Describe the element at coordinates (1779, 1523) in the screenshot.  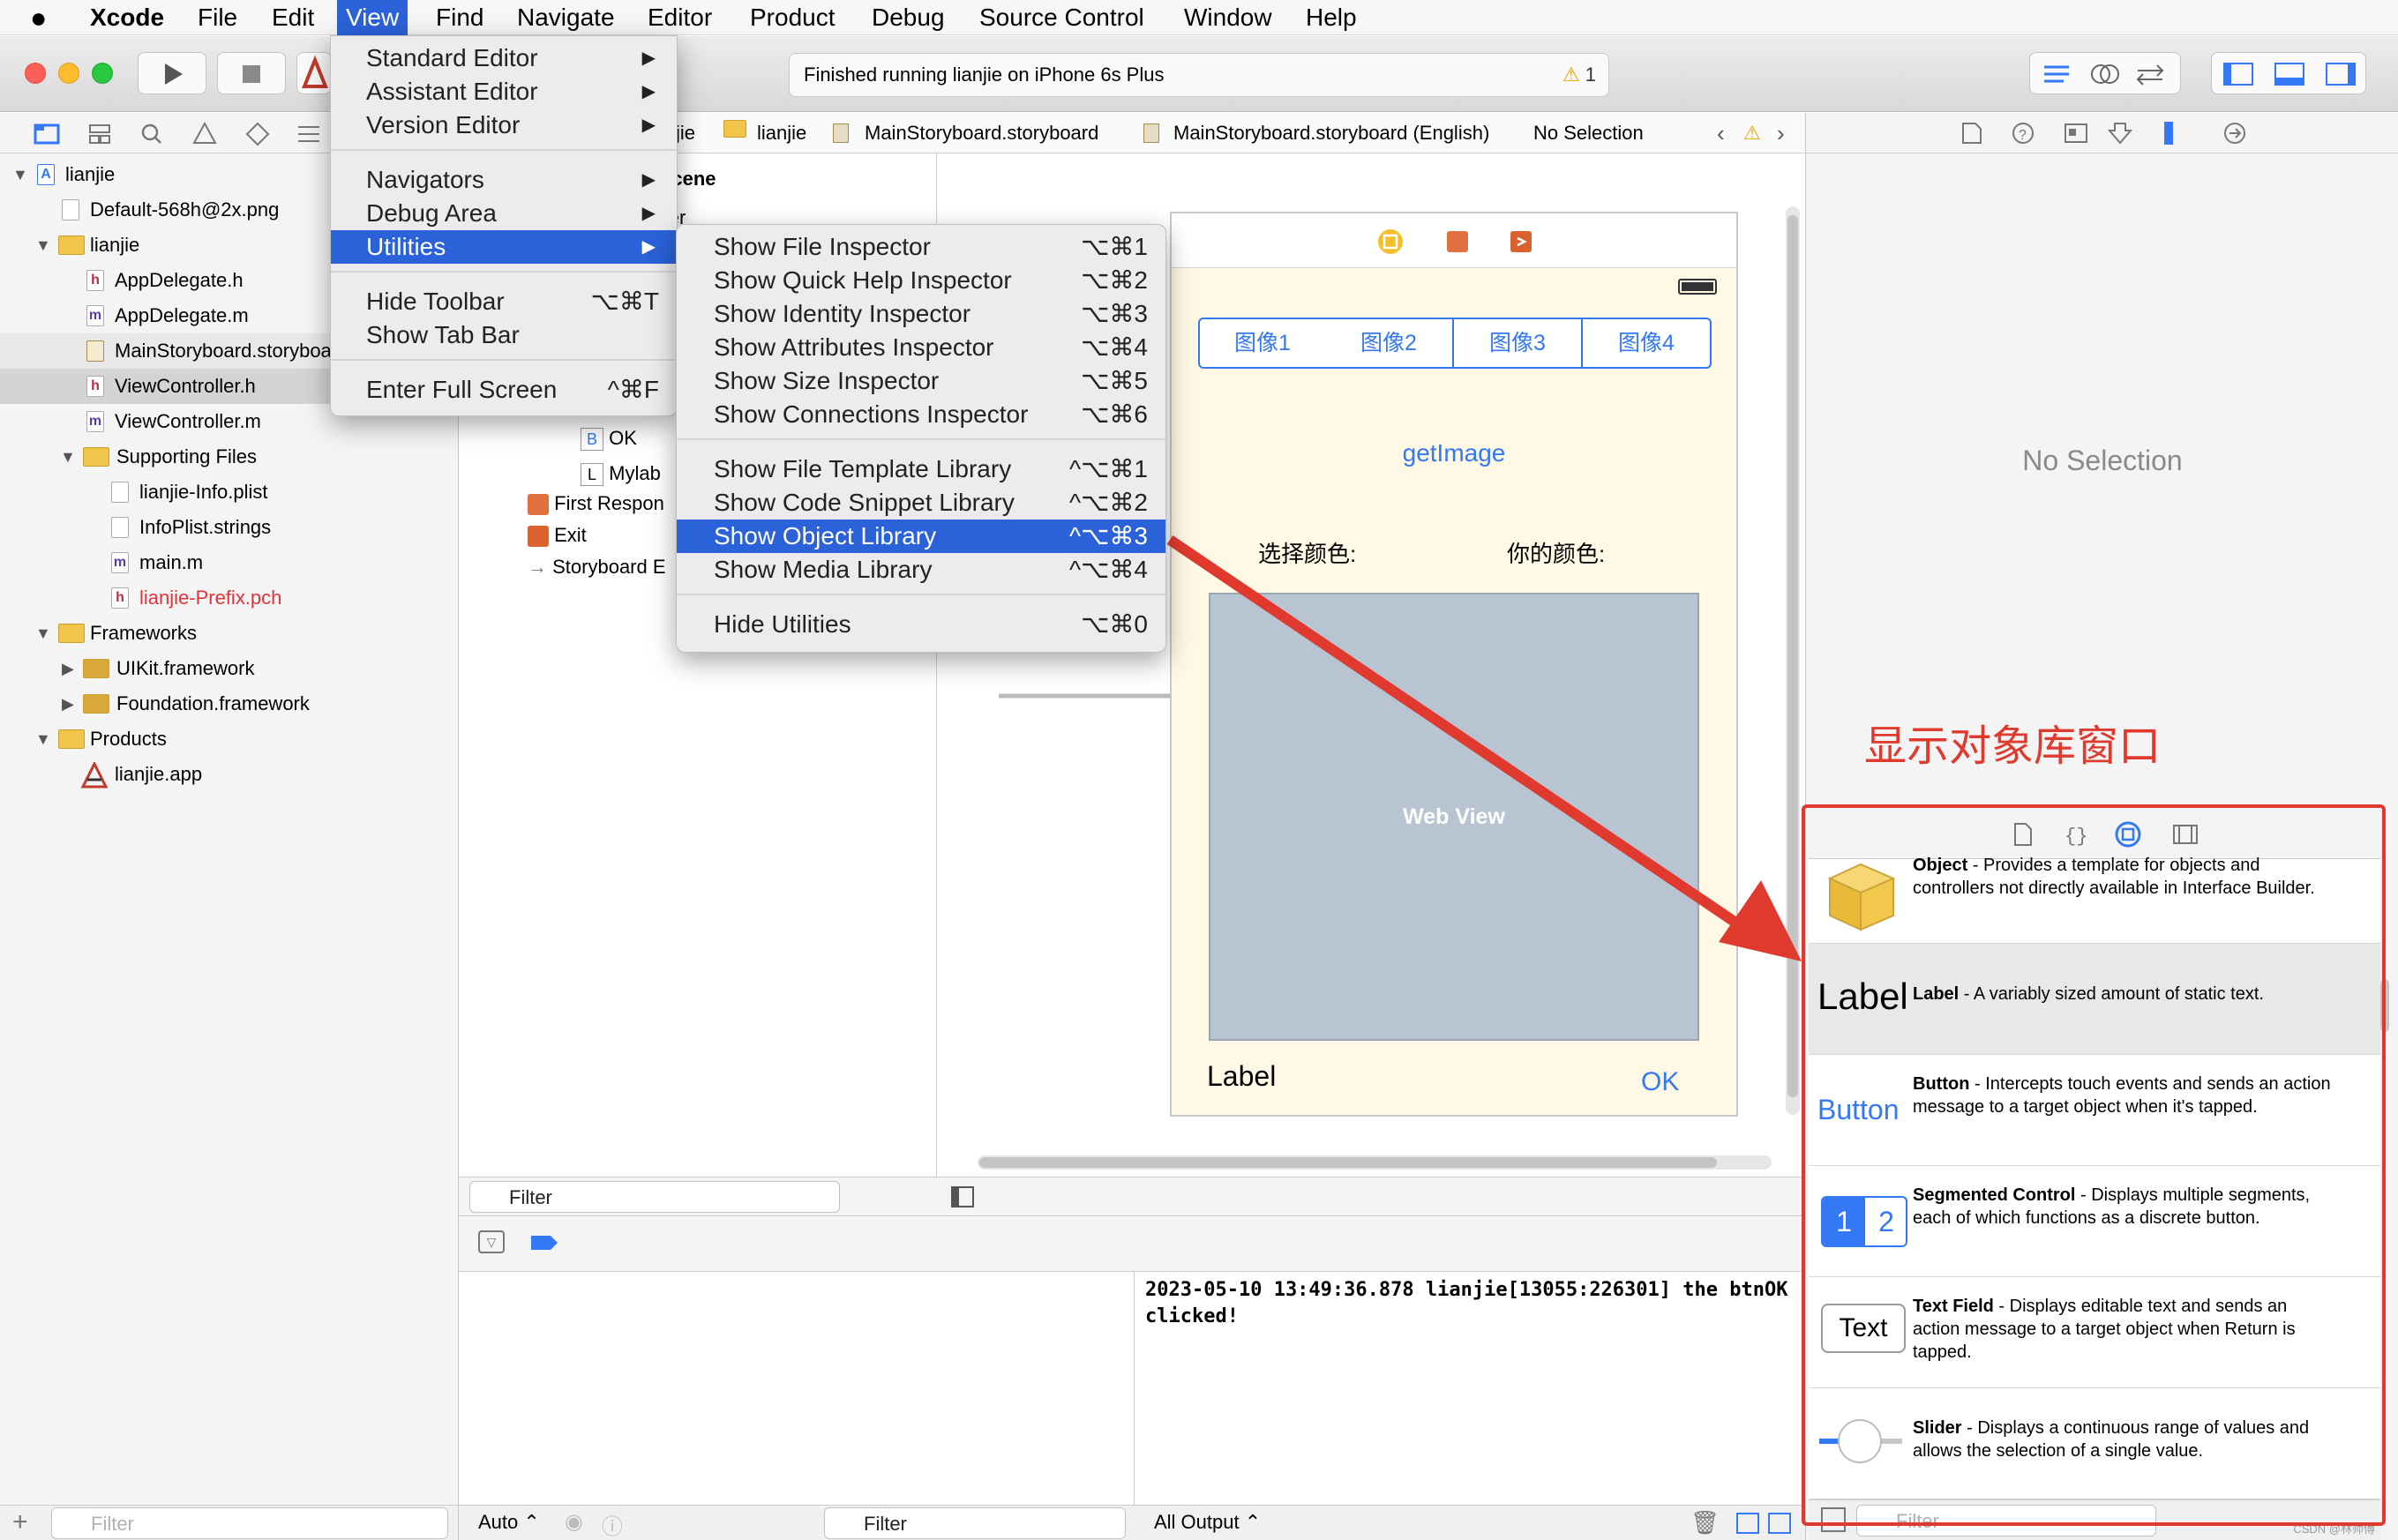
I see `show-console-icon` at that location.